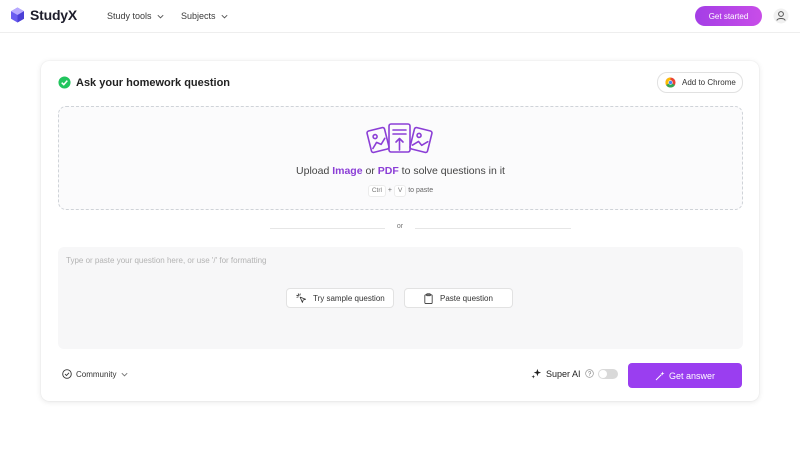 This screenshot has width=800, height=458. I want to click on add-to-chrome-label: Add to Chrome, so click(709, 82).